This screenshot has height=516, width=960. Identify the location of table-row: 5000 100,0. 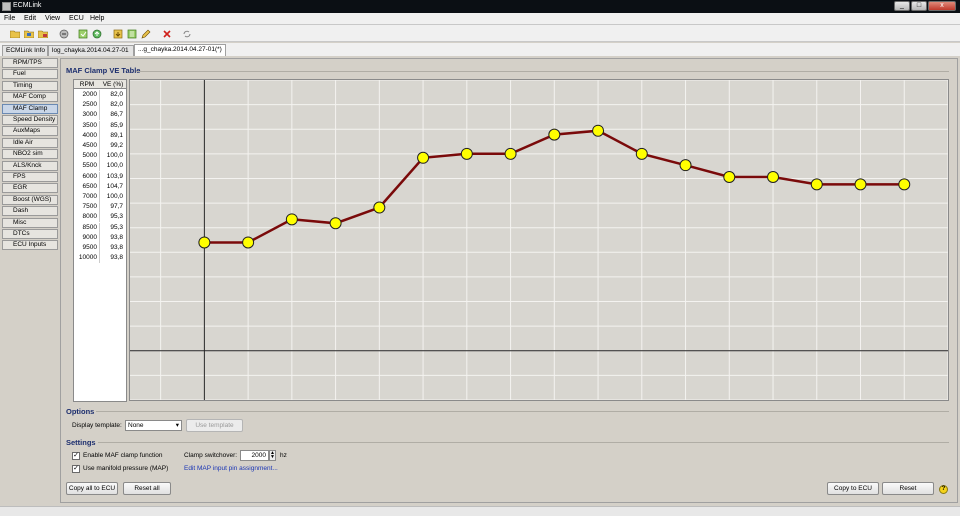
(100, 156).